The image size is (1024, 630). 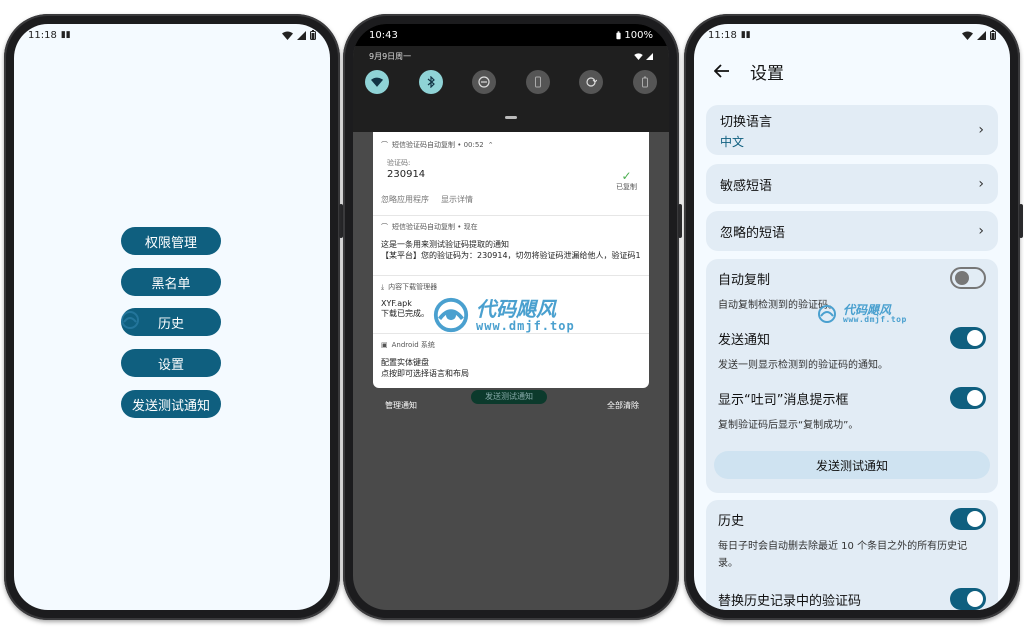 I want to click on dnd-tile, so click(x=484, y=82).